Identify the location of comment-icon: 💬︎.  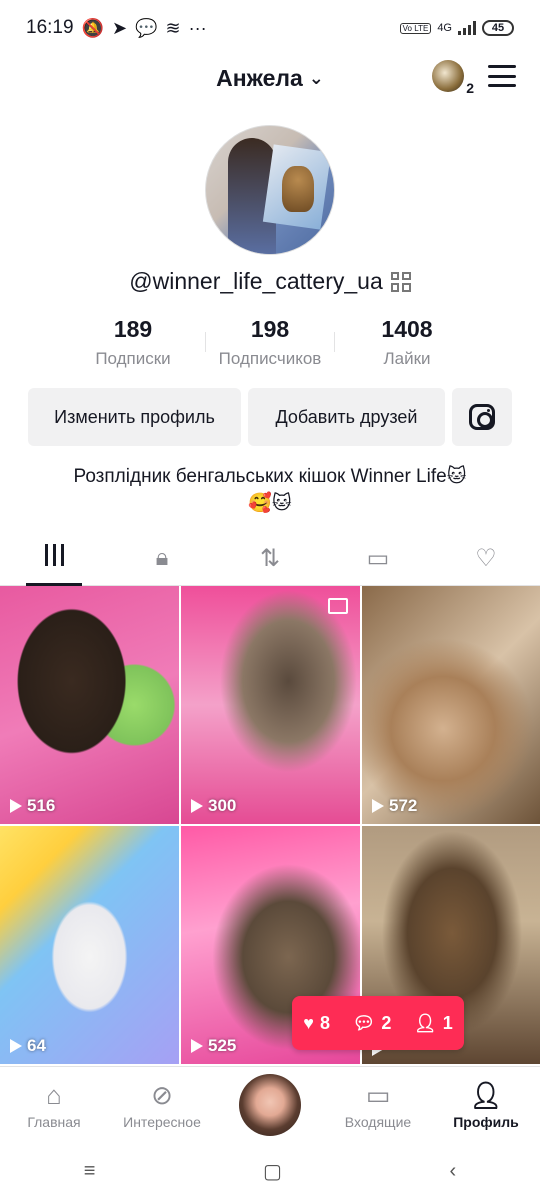
(364, 1022).